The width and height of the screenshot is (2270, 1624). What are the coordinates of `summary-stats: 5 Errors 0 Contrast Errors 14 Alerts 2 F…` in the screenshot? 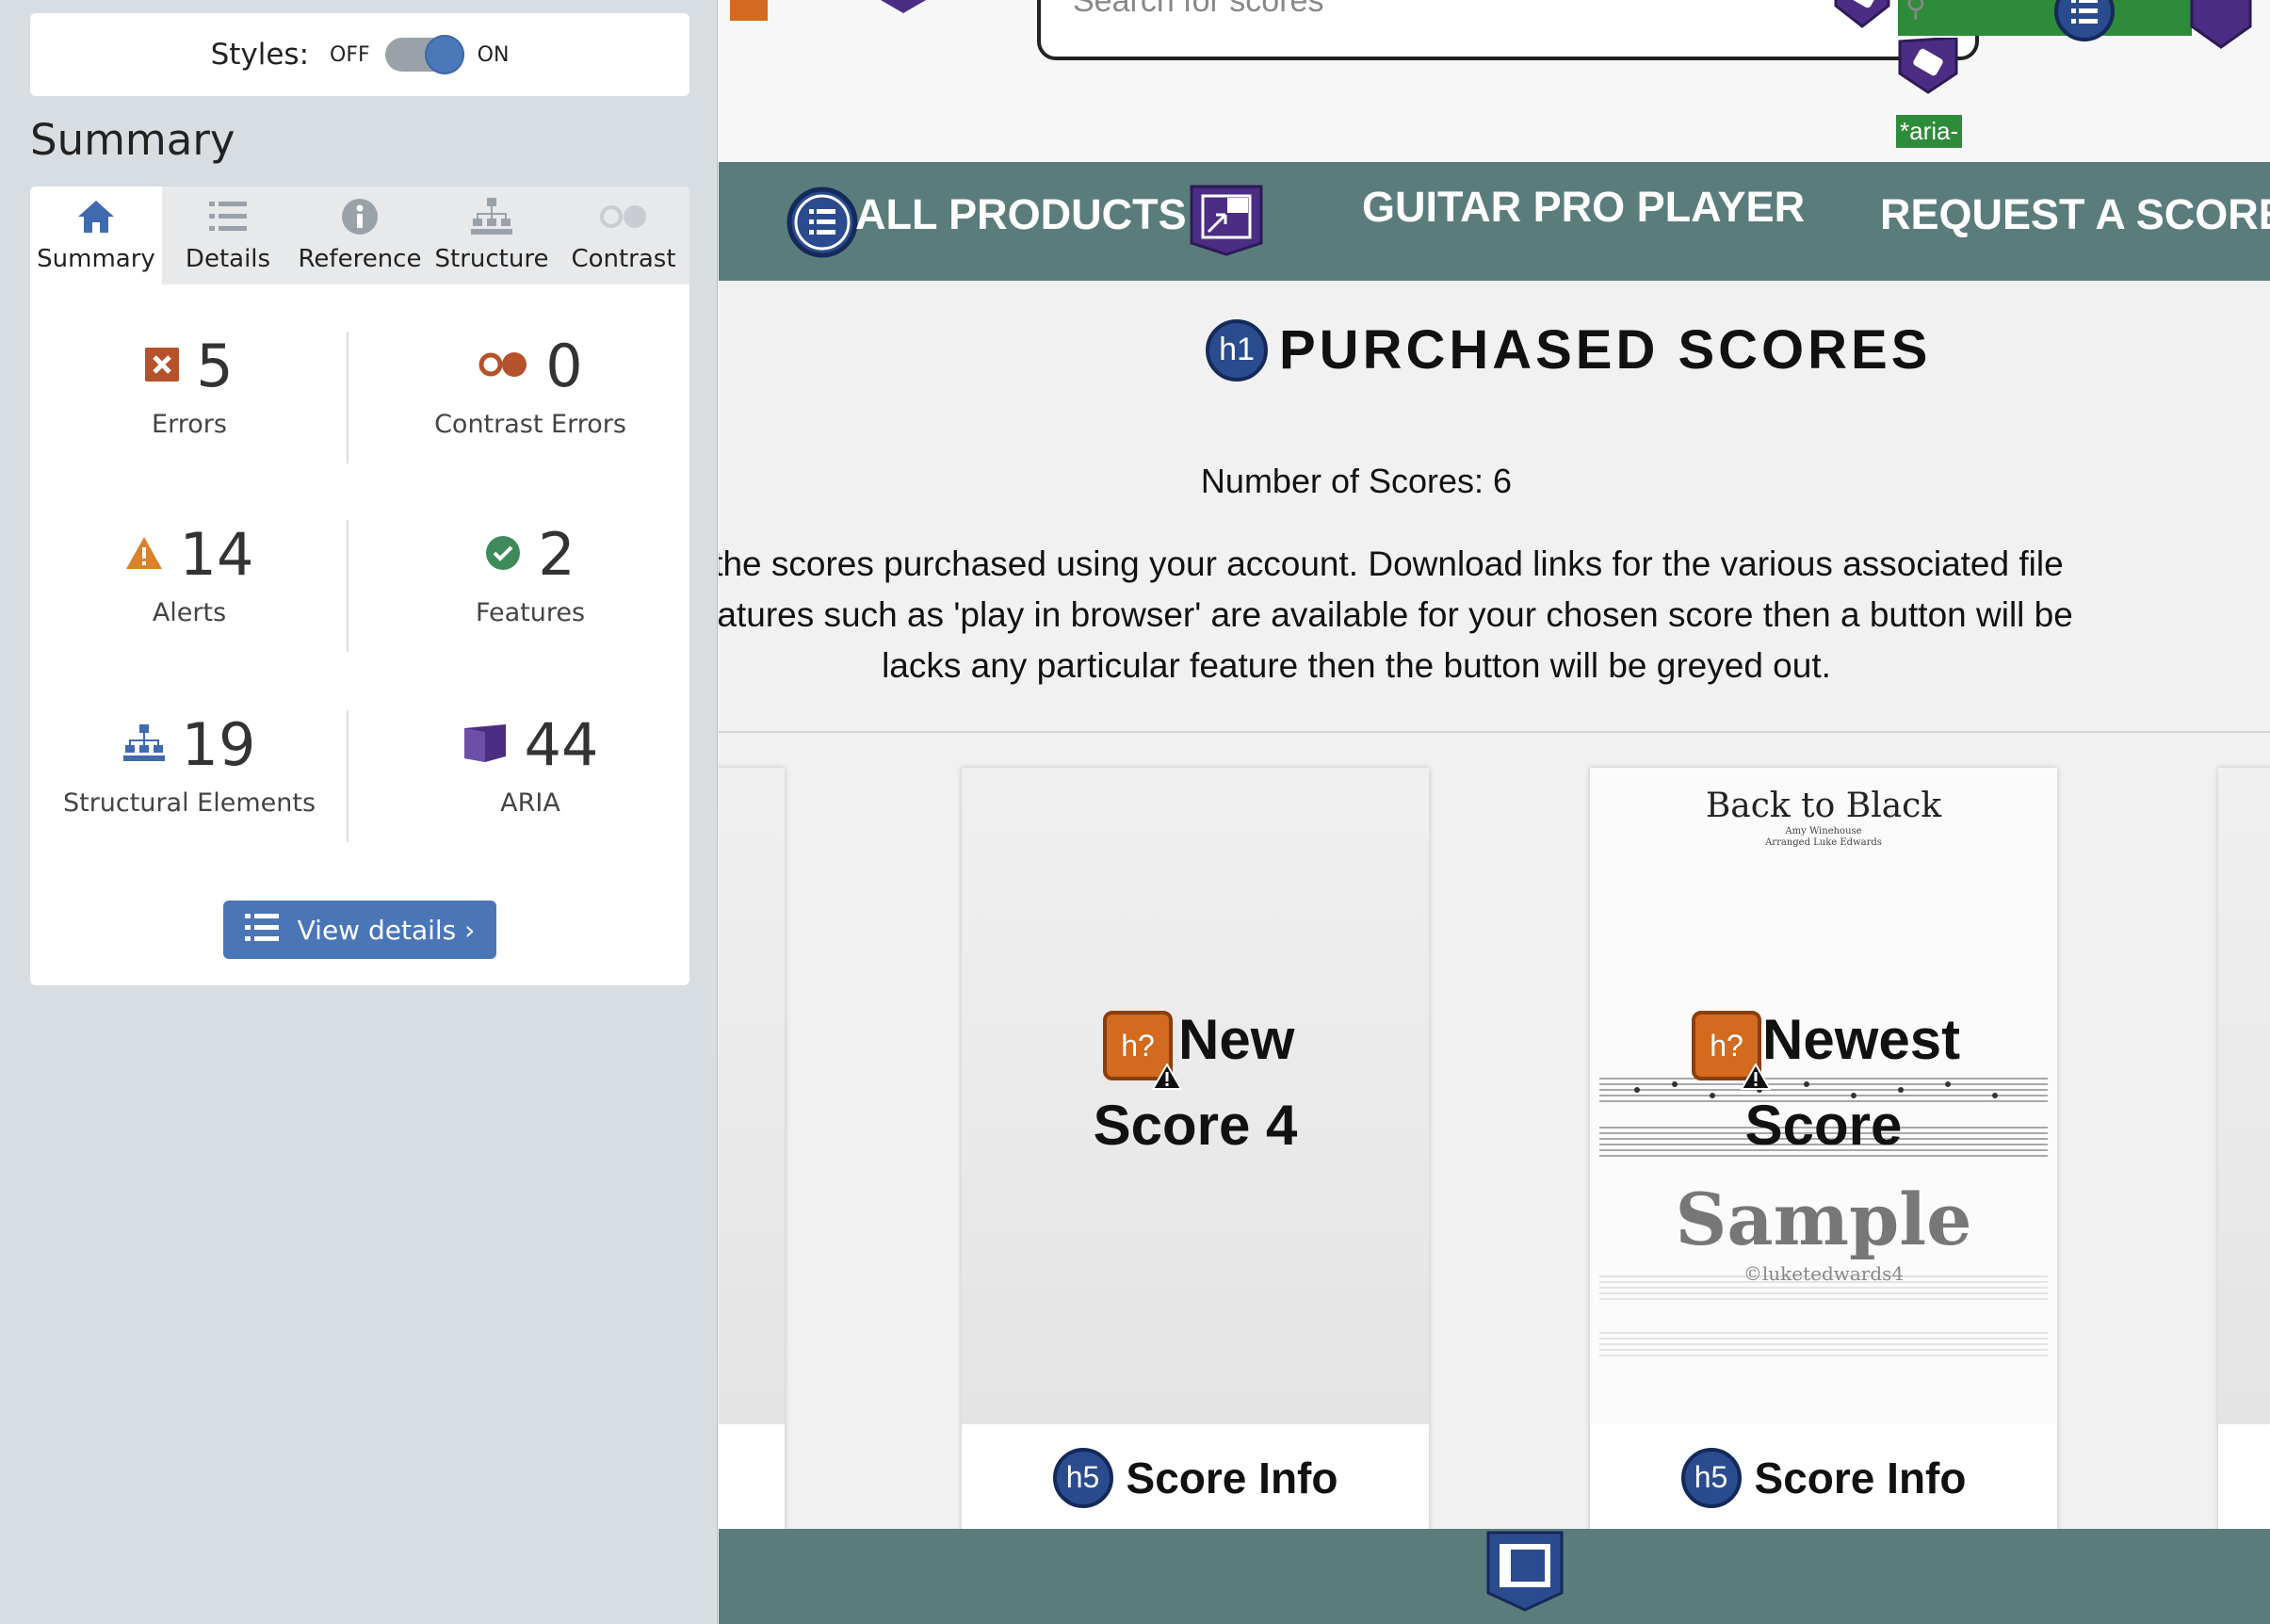 It's located at (359, 591).